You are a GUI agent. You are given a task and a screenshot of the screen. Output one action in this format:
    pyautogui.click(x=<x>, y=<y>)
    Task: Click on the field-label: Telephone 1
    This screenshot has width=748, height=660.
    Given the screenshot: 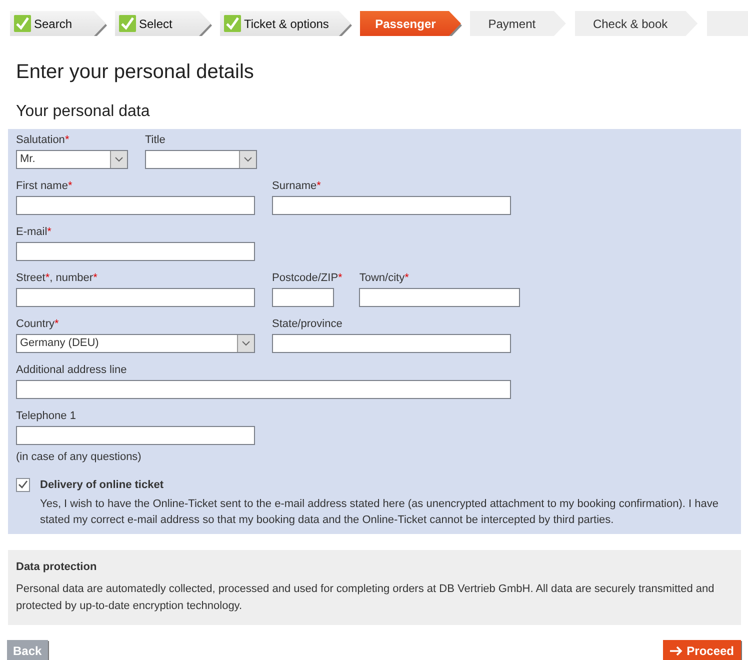 What is the action you would take?
    pyautogui.click(x=46, y=416)
    